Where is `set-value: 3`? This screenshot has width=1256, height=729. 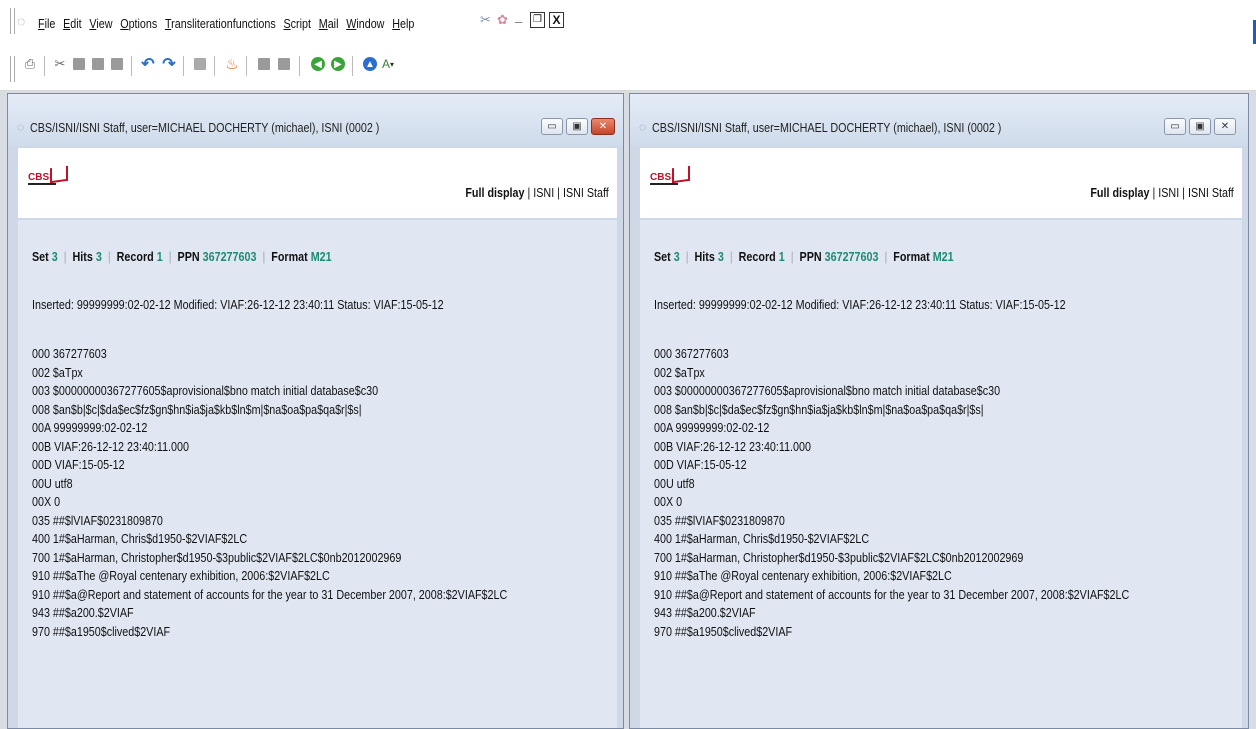 set-value: 3 is located at coordinates (676, 257).